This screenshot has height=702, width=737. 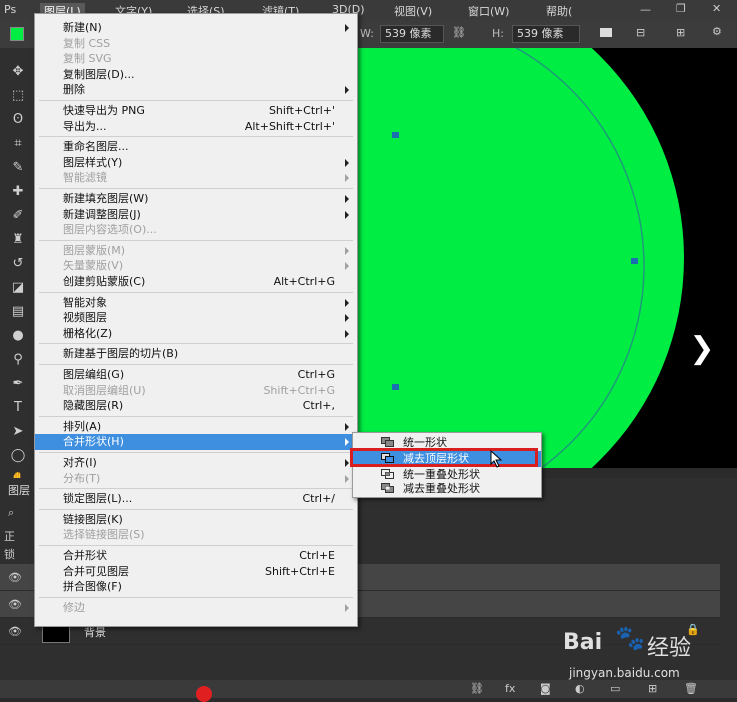 What do you see at coordinates (18, 384) in the screenshot?
I see `pen-tool-icon: ✒` at bounding box center [18, 384].